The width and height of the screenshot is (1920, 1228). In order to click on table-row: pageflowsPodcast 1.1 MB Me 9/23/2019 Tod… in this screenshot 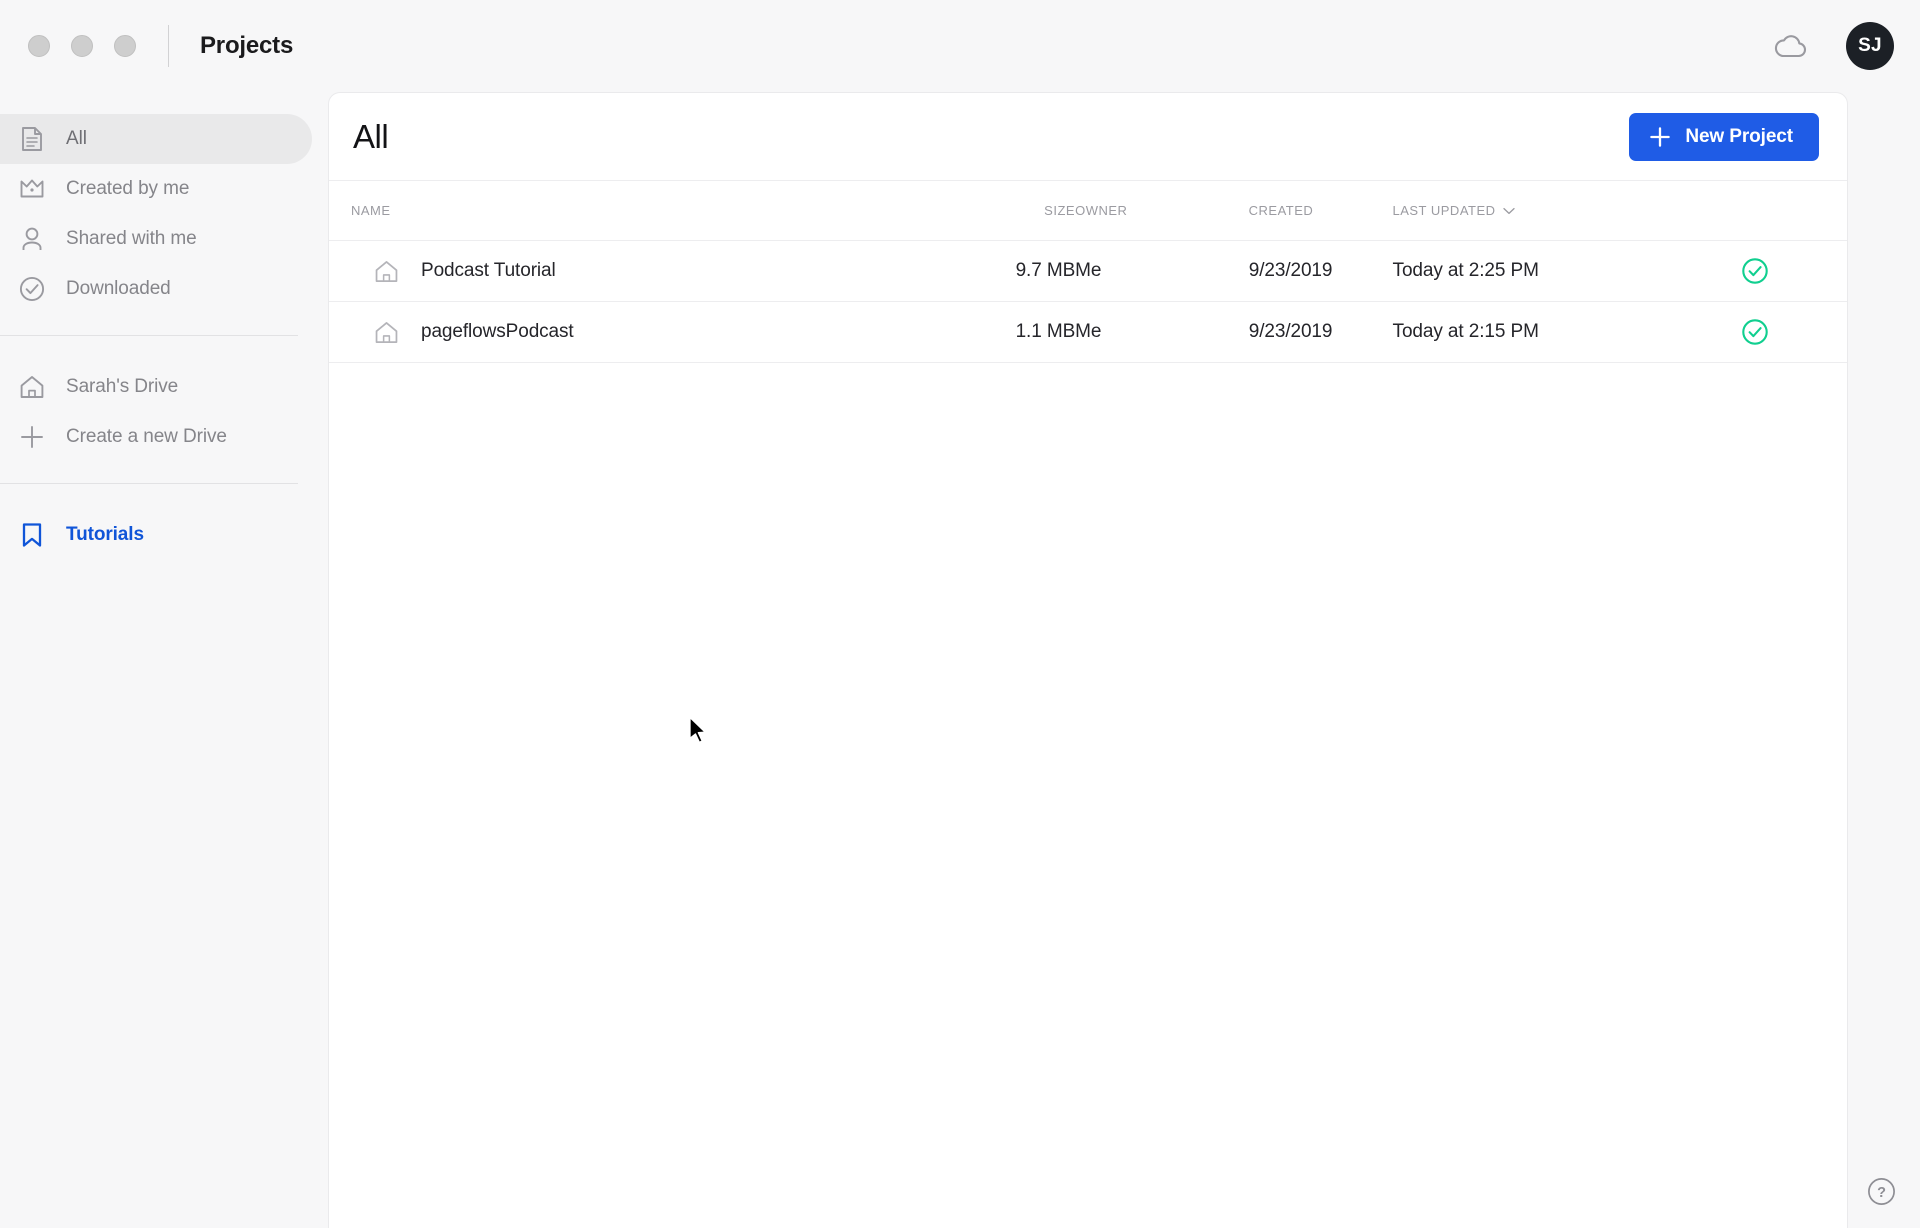, I will do `click(1088, 332)`.